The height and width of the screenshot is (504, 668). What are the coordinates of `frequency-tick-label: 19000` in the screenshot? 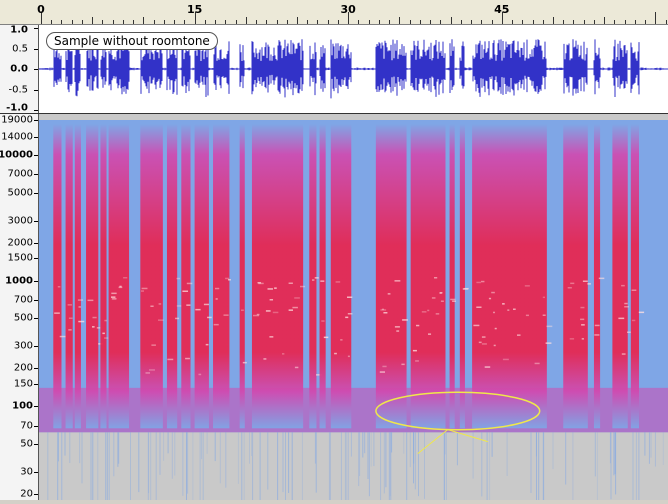 It's located at (17, 120).